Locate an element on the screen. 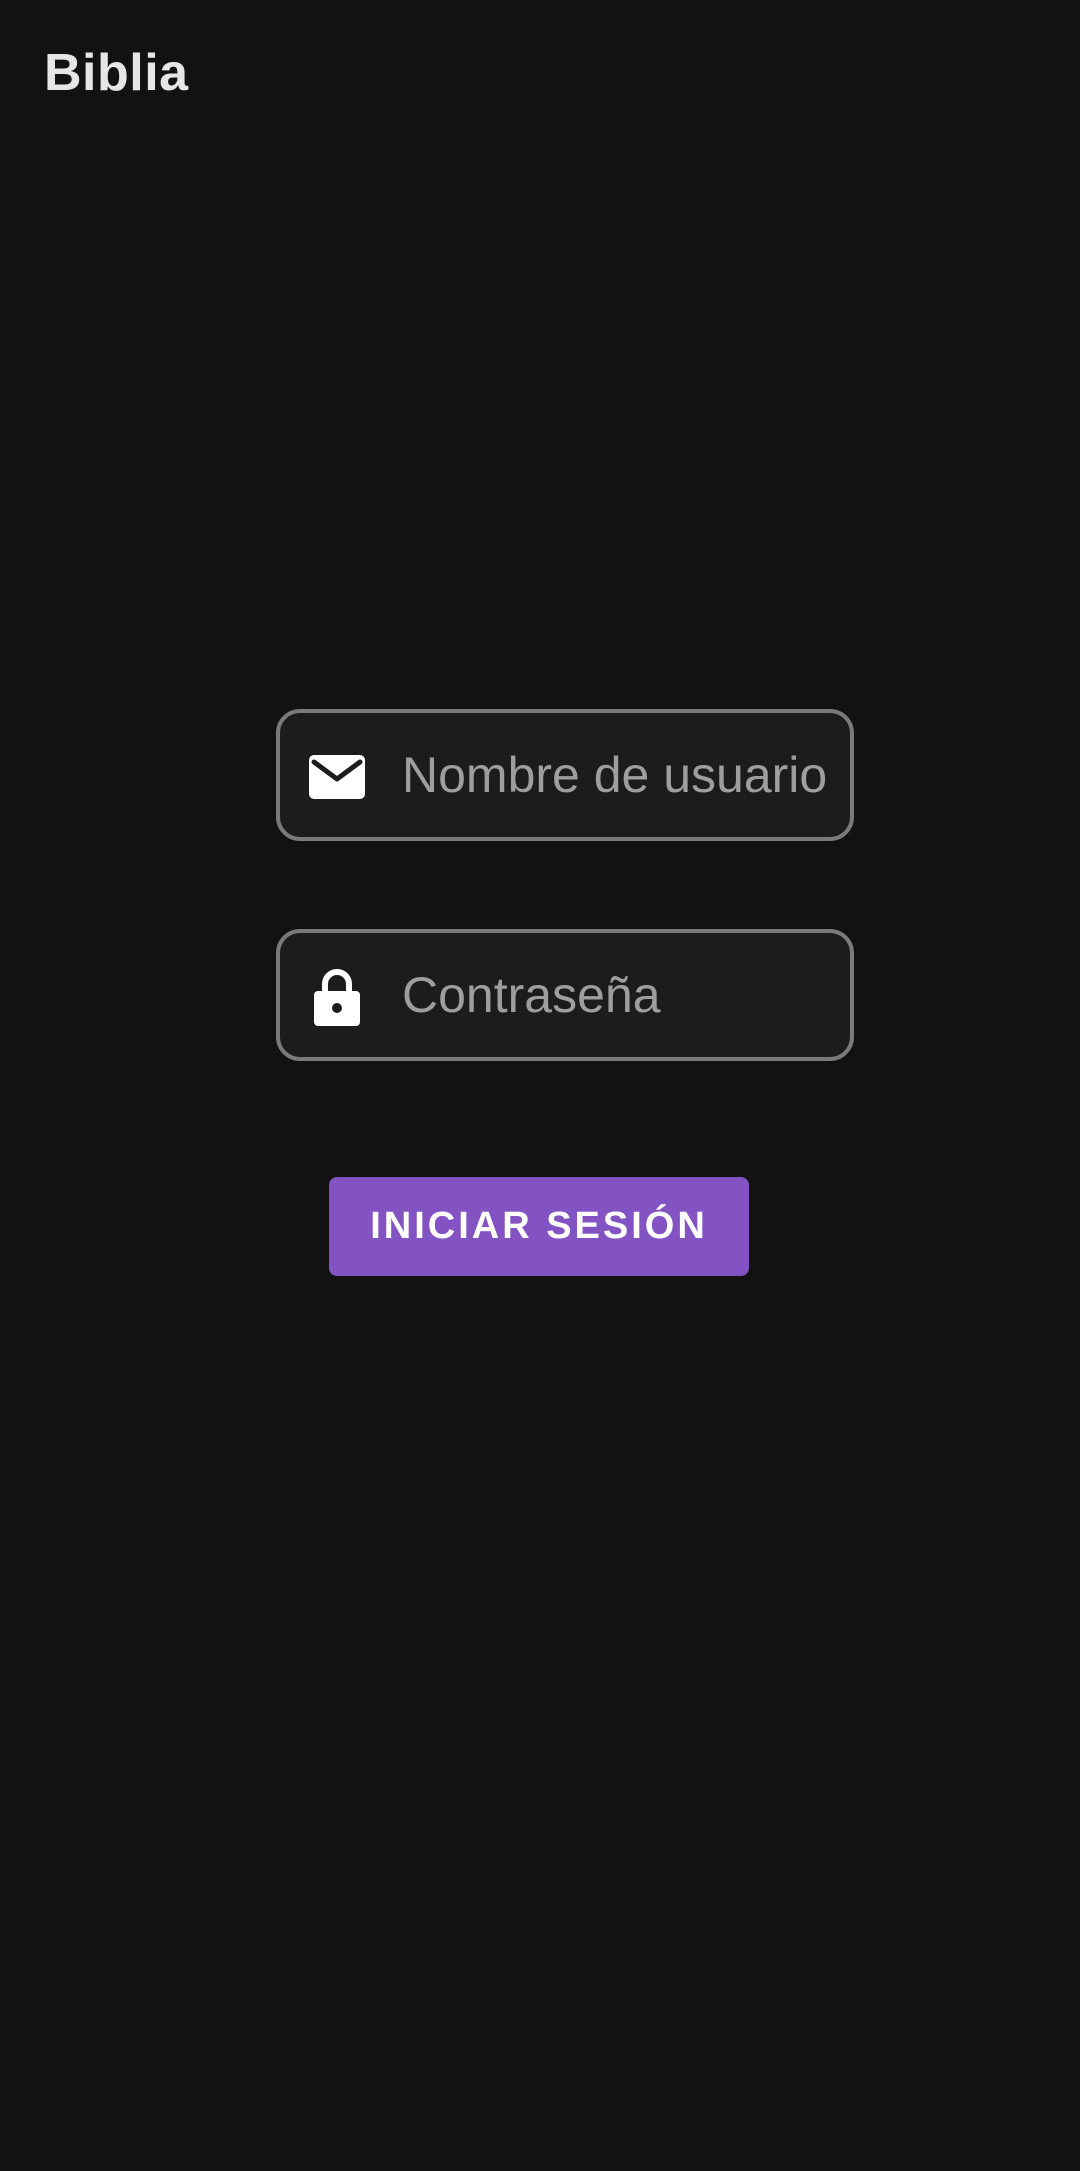  app-title: Biblia is located at coordinates (116, 73).